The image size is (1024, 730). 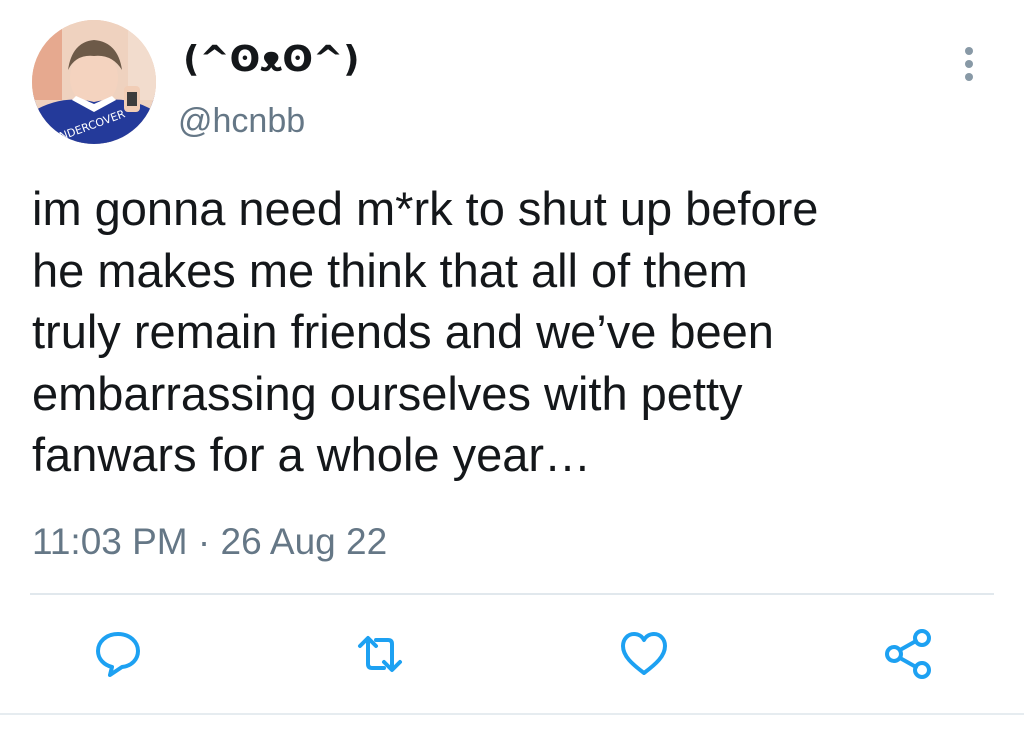 What do you see at coordinates (403, 331) in the screenshot?
I see `tweet-text-line: truly remain friends and we’ve been` at bounding box center [403, 331].